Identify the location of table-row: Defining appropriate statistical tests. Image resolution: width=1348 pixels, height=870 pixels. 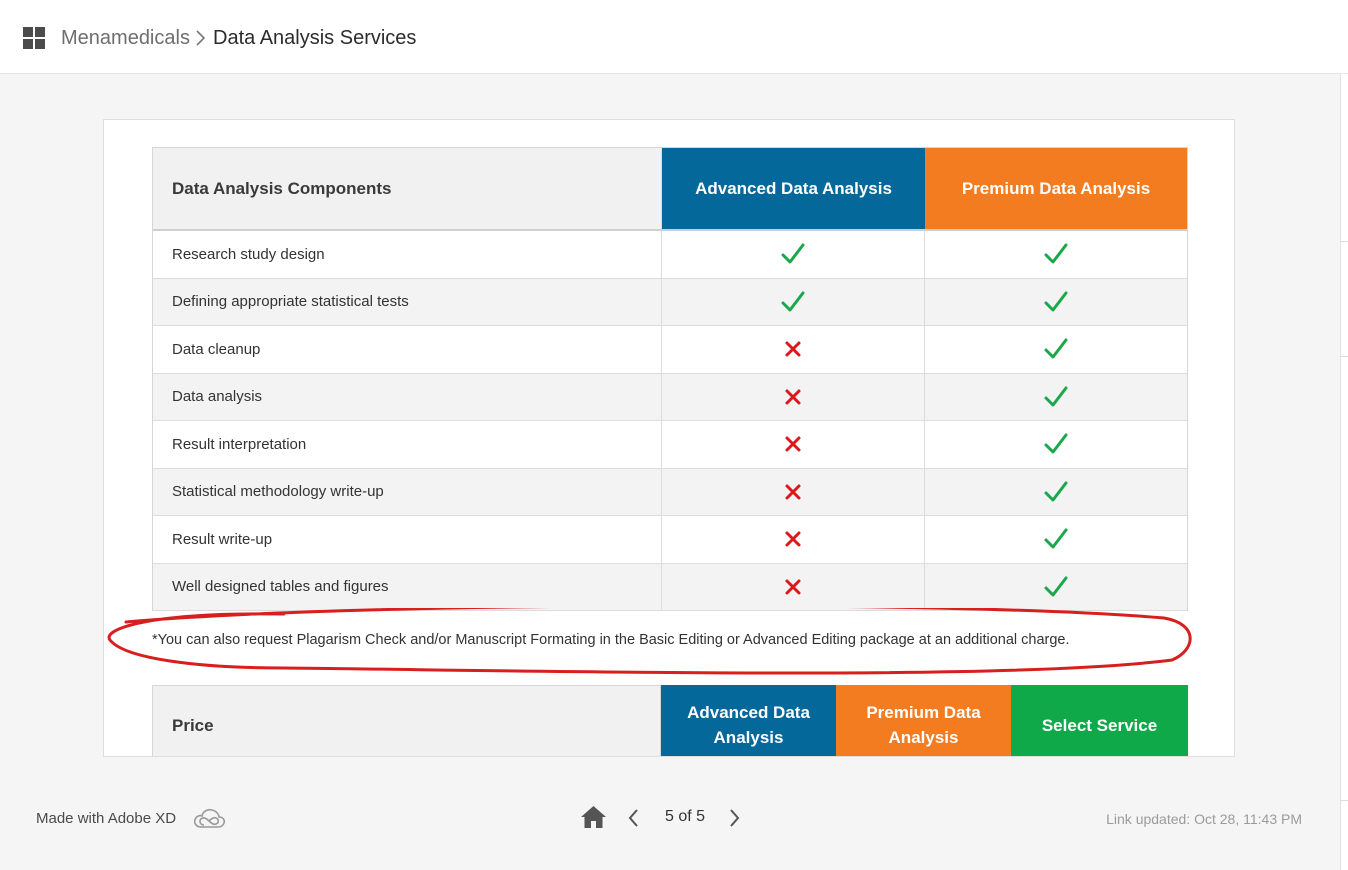
(670, 302).